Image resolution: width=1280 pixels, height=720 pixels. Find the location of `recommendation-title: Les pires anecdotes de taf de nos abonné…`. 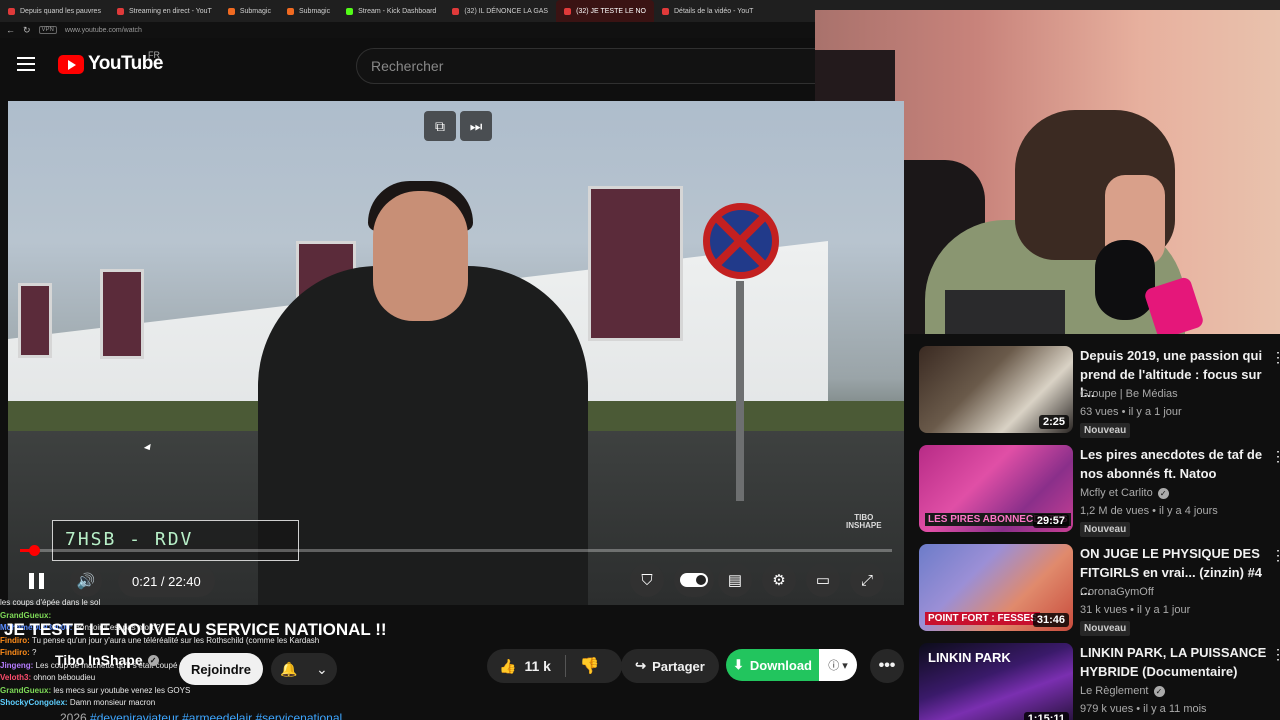

recommendation-title: Les pires anecdotes de taf de nos abonné… is located at coordinates (1174, 464).